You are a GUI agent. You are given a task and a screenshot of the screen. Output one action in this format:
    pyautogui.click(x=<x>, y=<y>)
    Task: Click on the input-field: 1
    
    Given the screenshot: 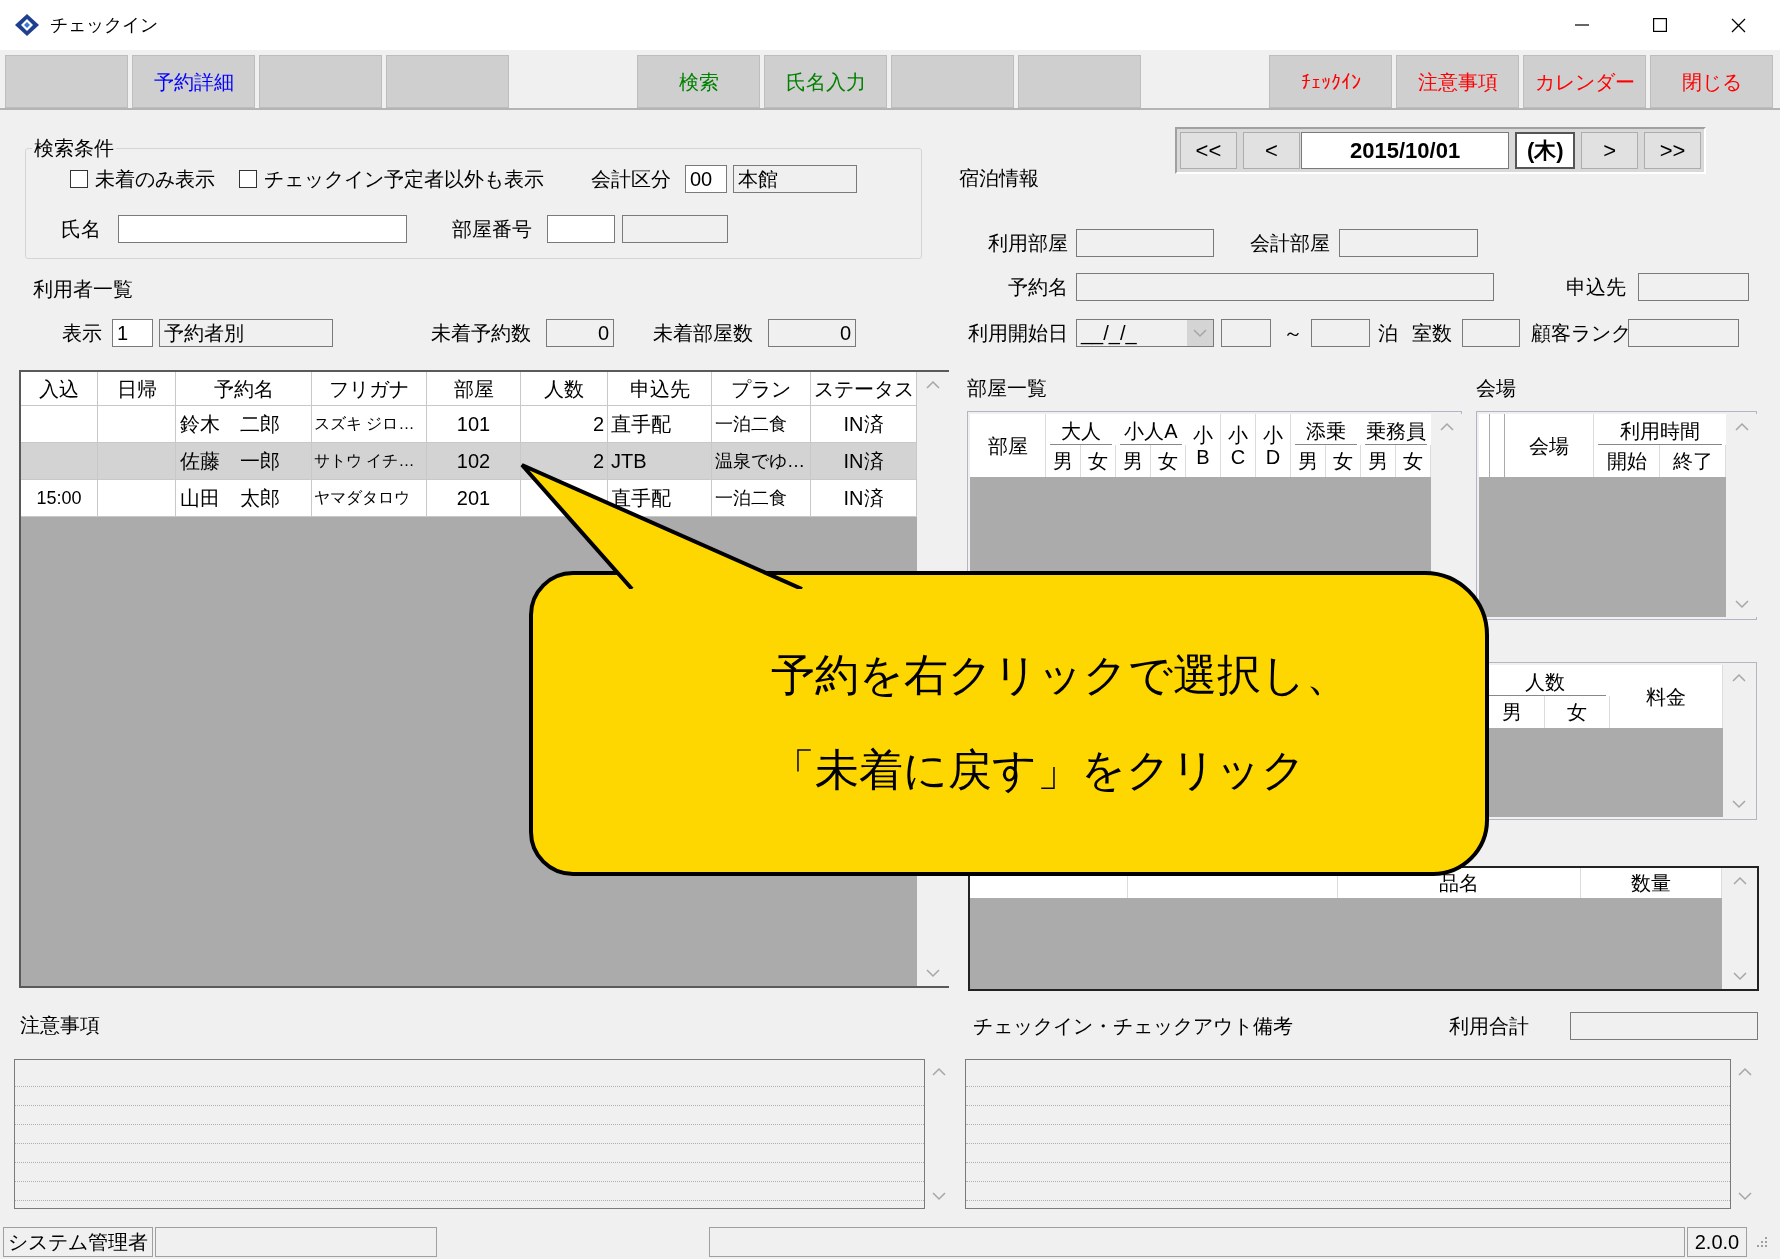 What is the action you would take?
    pyautogui.click(x=132, y=333)
    